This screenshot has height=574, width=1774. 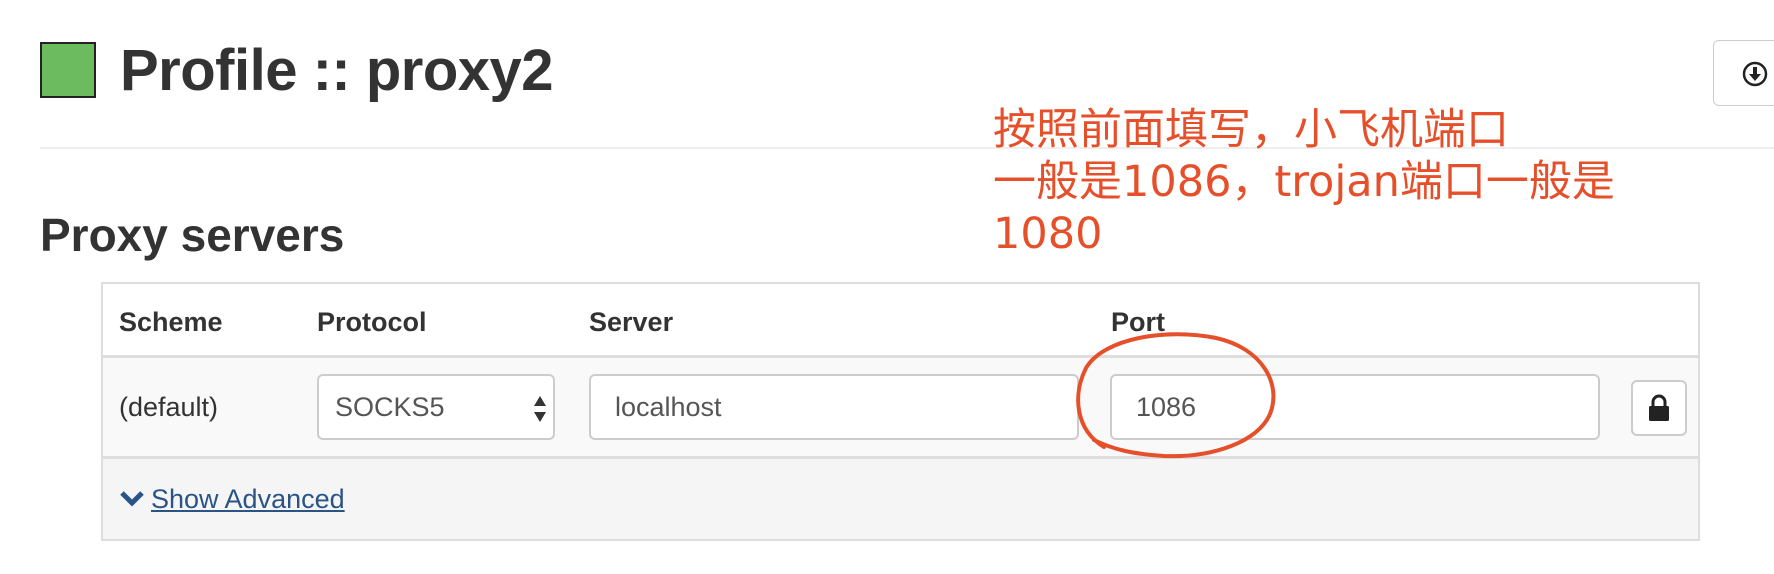 I want to click on column-header-protocol: Protocol, so click(x=372, y=322).